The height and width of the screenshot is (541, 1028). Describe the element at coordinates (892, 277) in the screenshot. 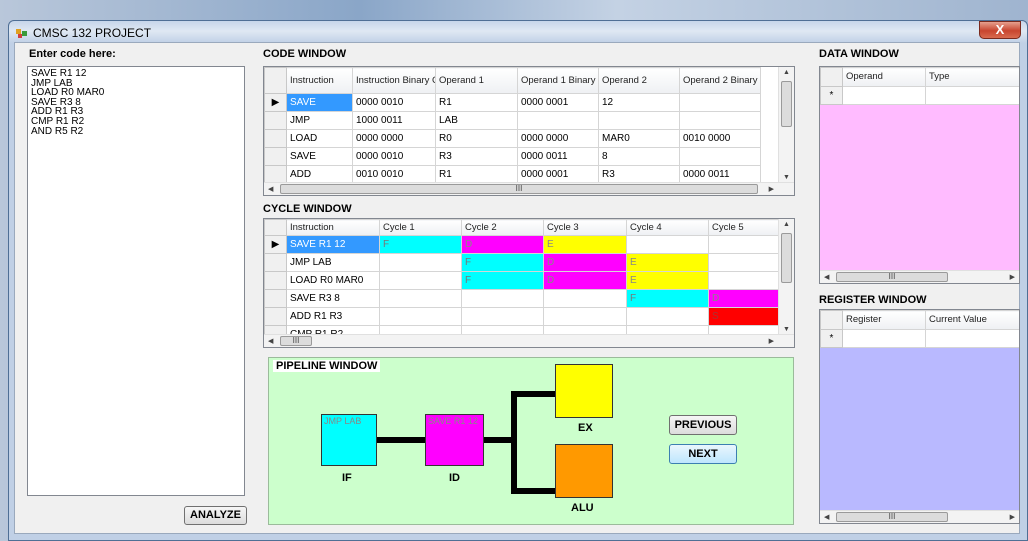

I see `data-hscroll-thumb: III` at that location.